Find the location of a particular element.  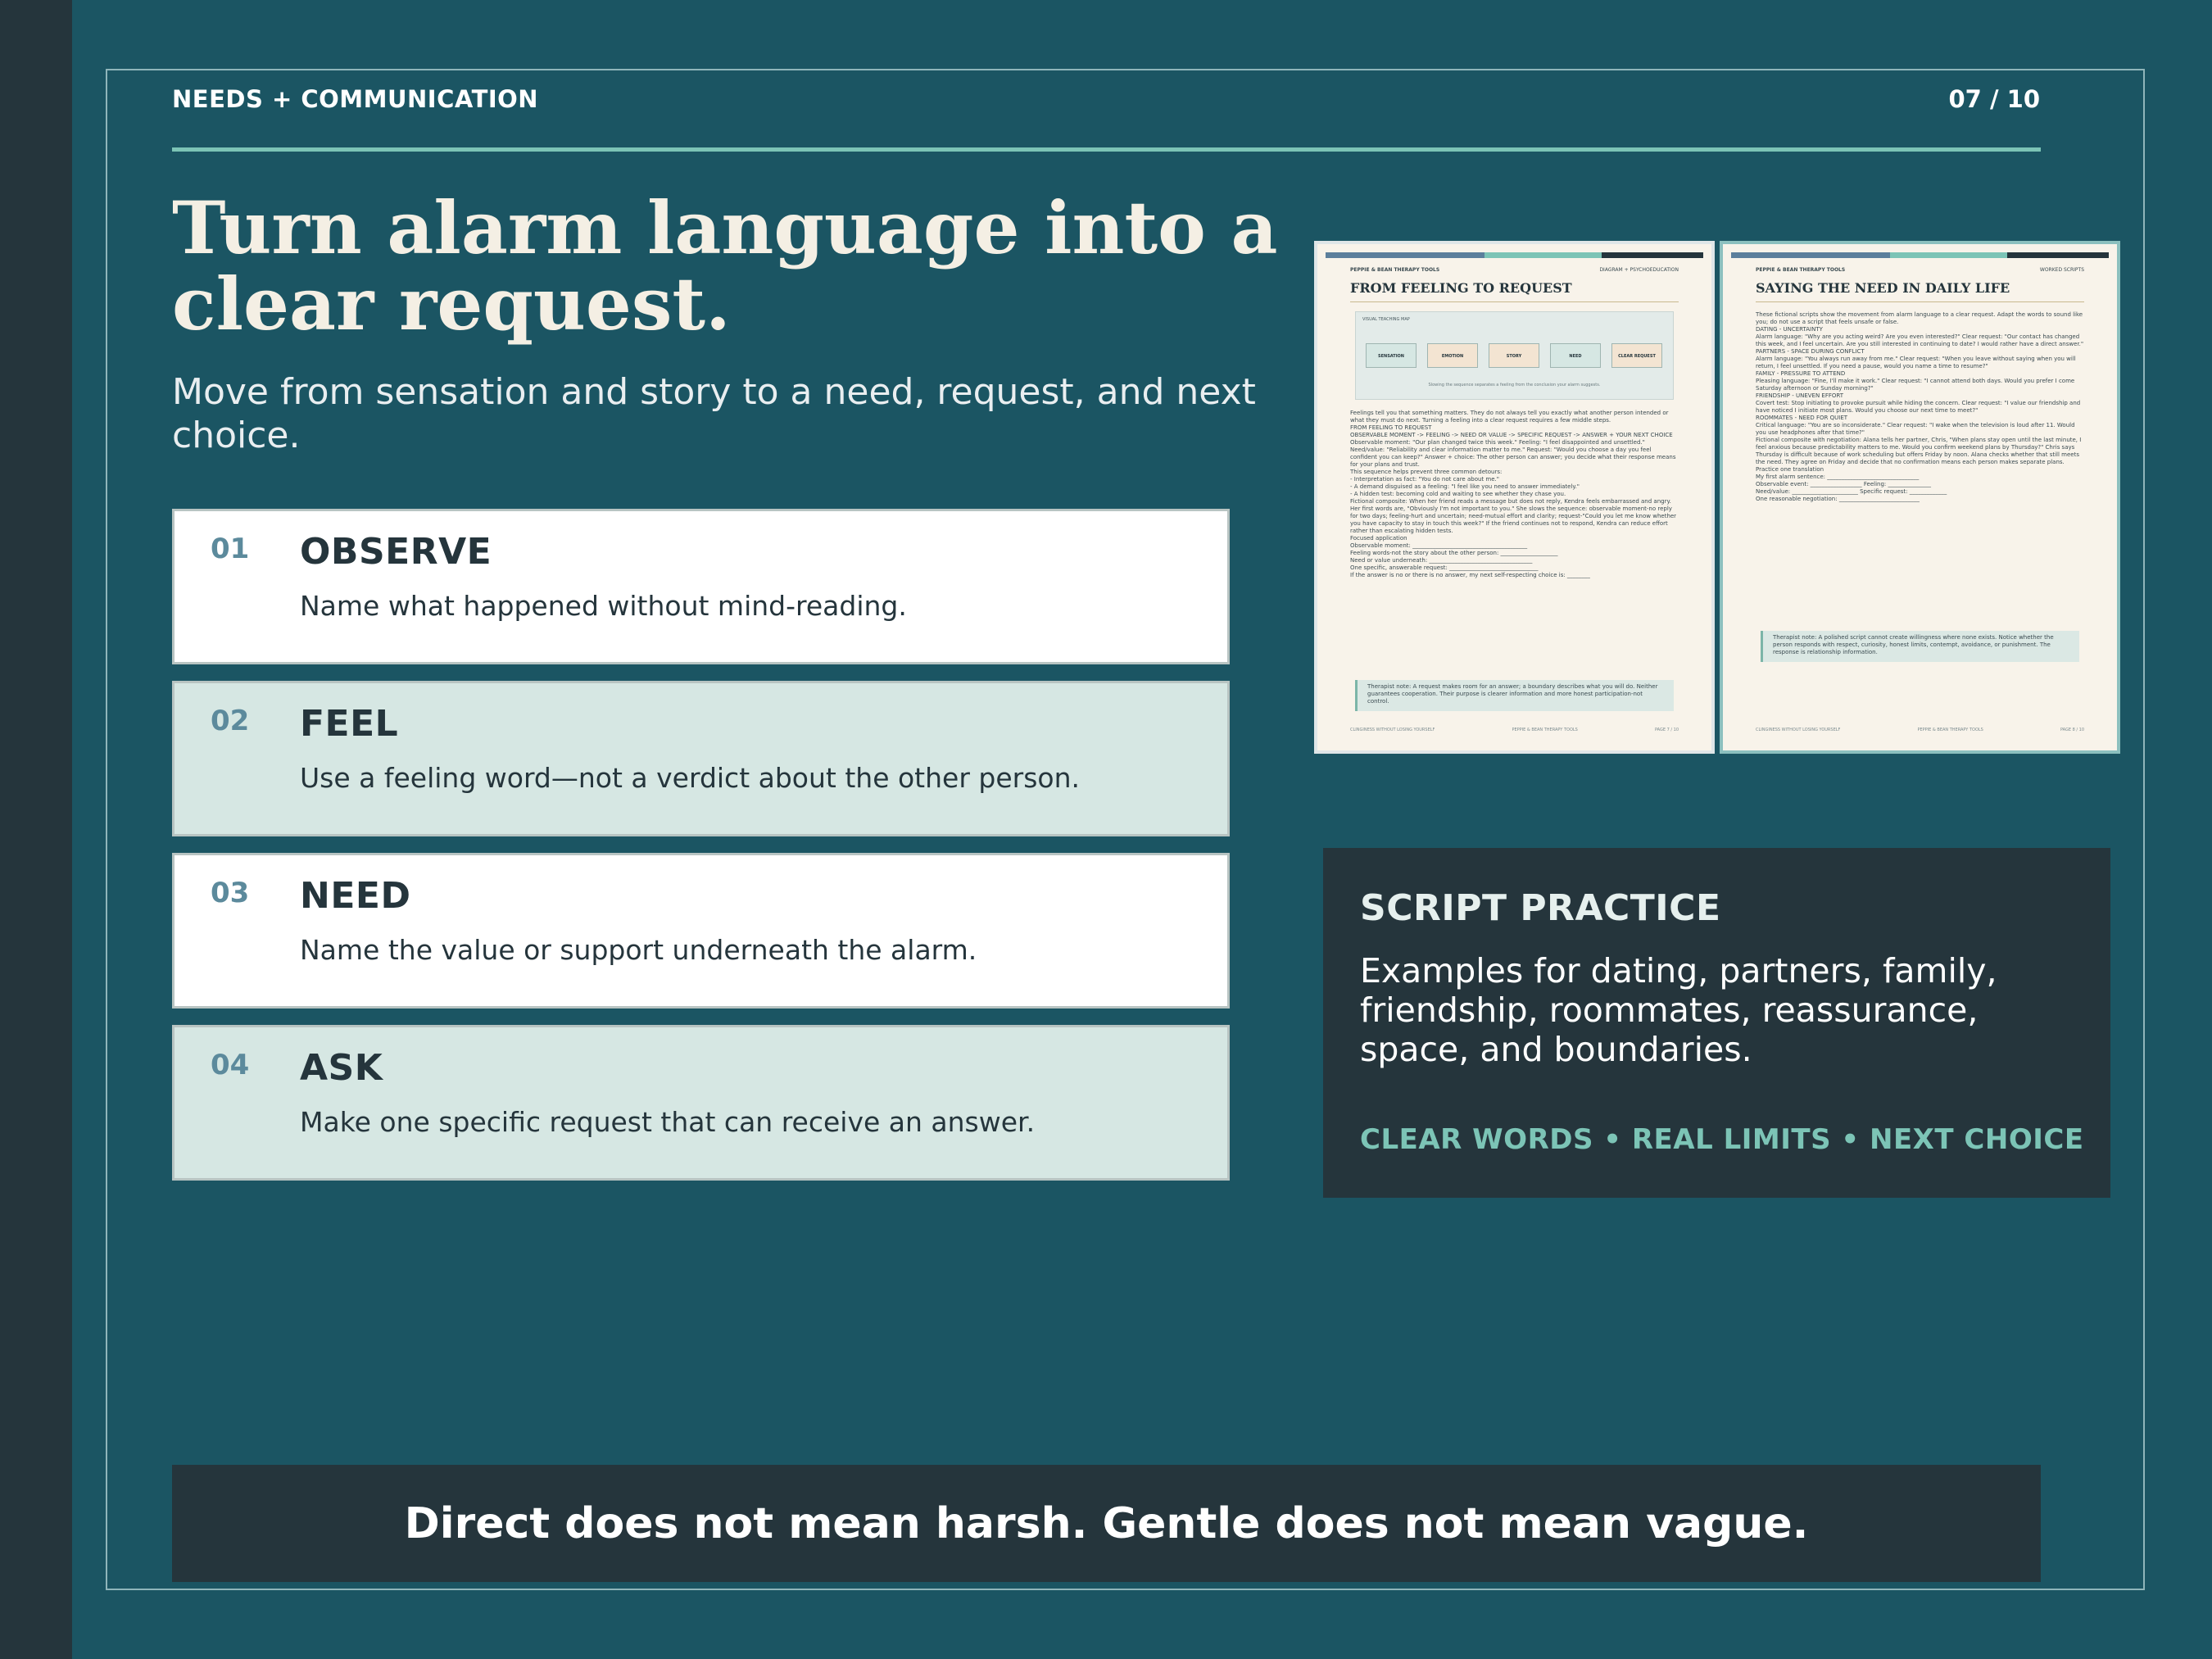

script-practice-tags: CLEAR WORDS • REAL LIMITS • NEXT CHOICE is located at coordinates (1722, 1139).